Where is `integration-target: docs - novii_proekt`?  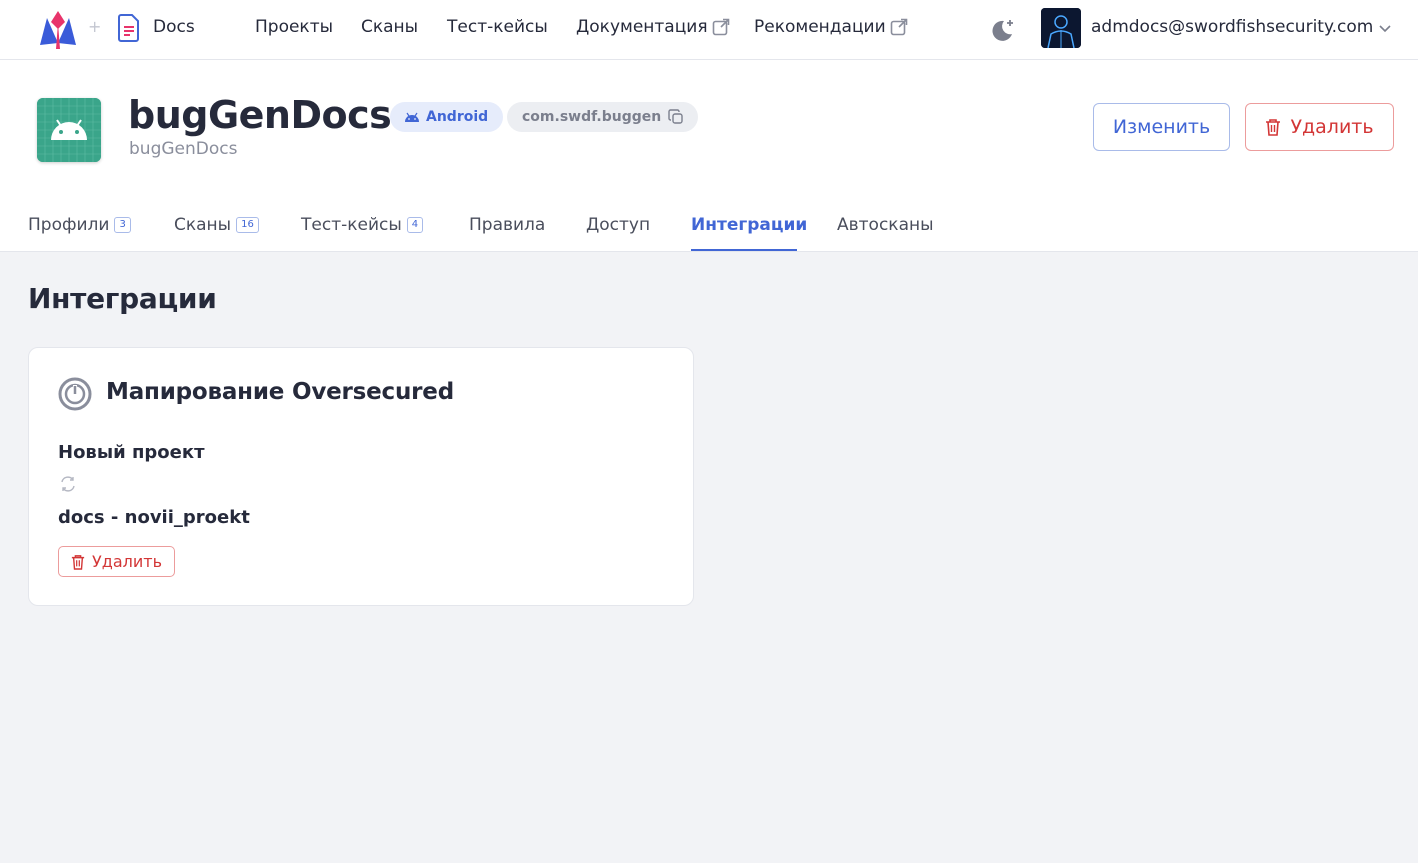 integration-target: docs - novii_proekt is located at coordinates (154, 517).